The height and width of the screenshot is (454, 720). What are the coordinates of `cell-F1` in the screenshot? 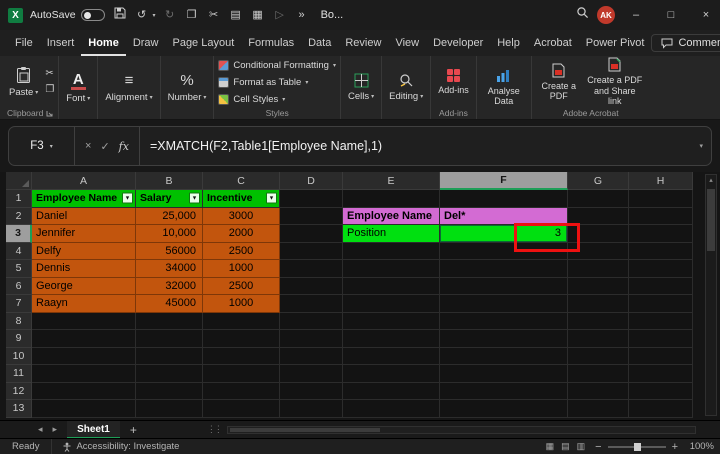 It's located at (504, 199).